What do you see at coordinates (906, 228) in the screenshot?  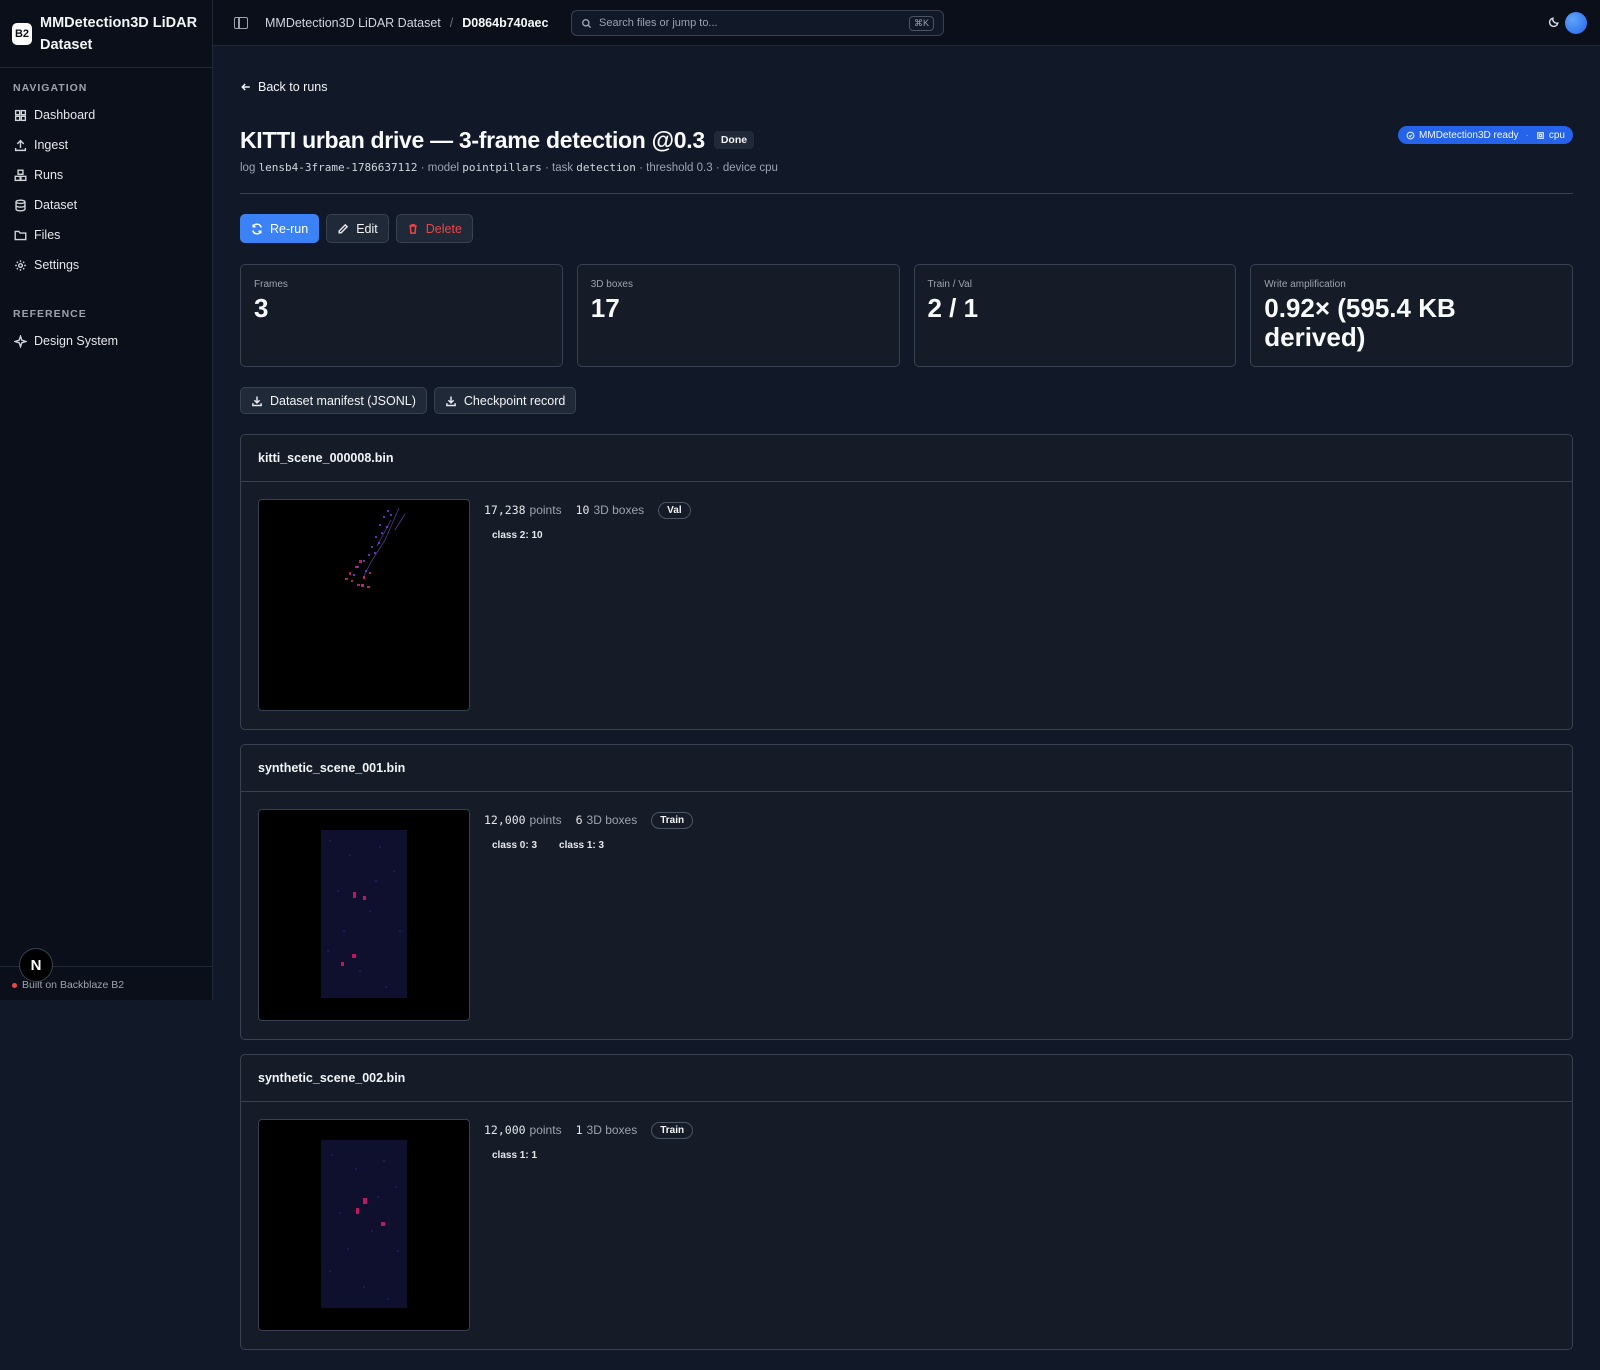 I see `action-bar: Re-run Edit Delete` at bounding box center [906, 228].